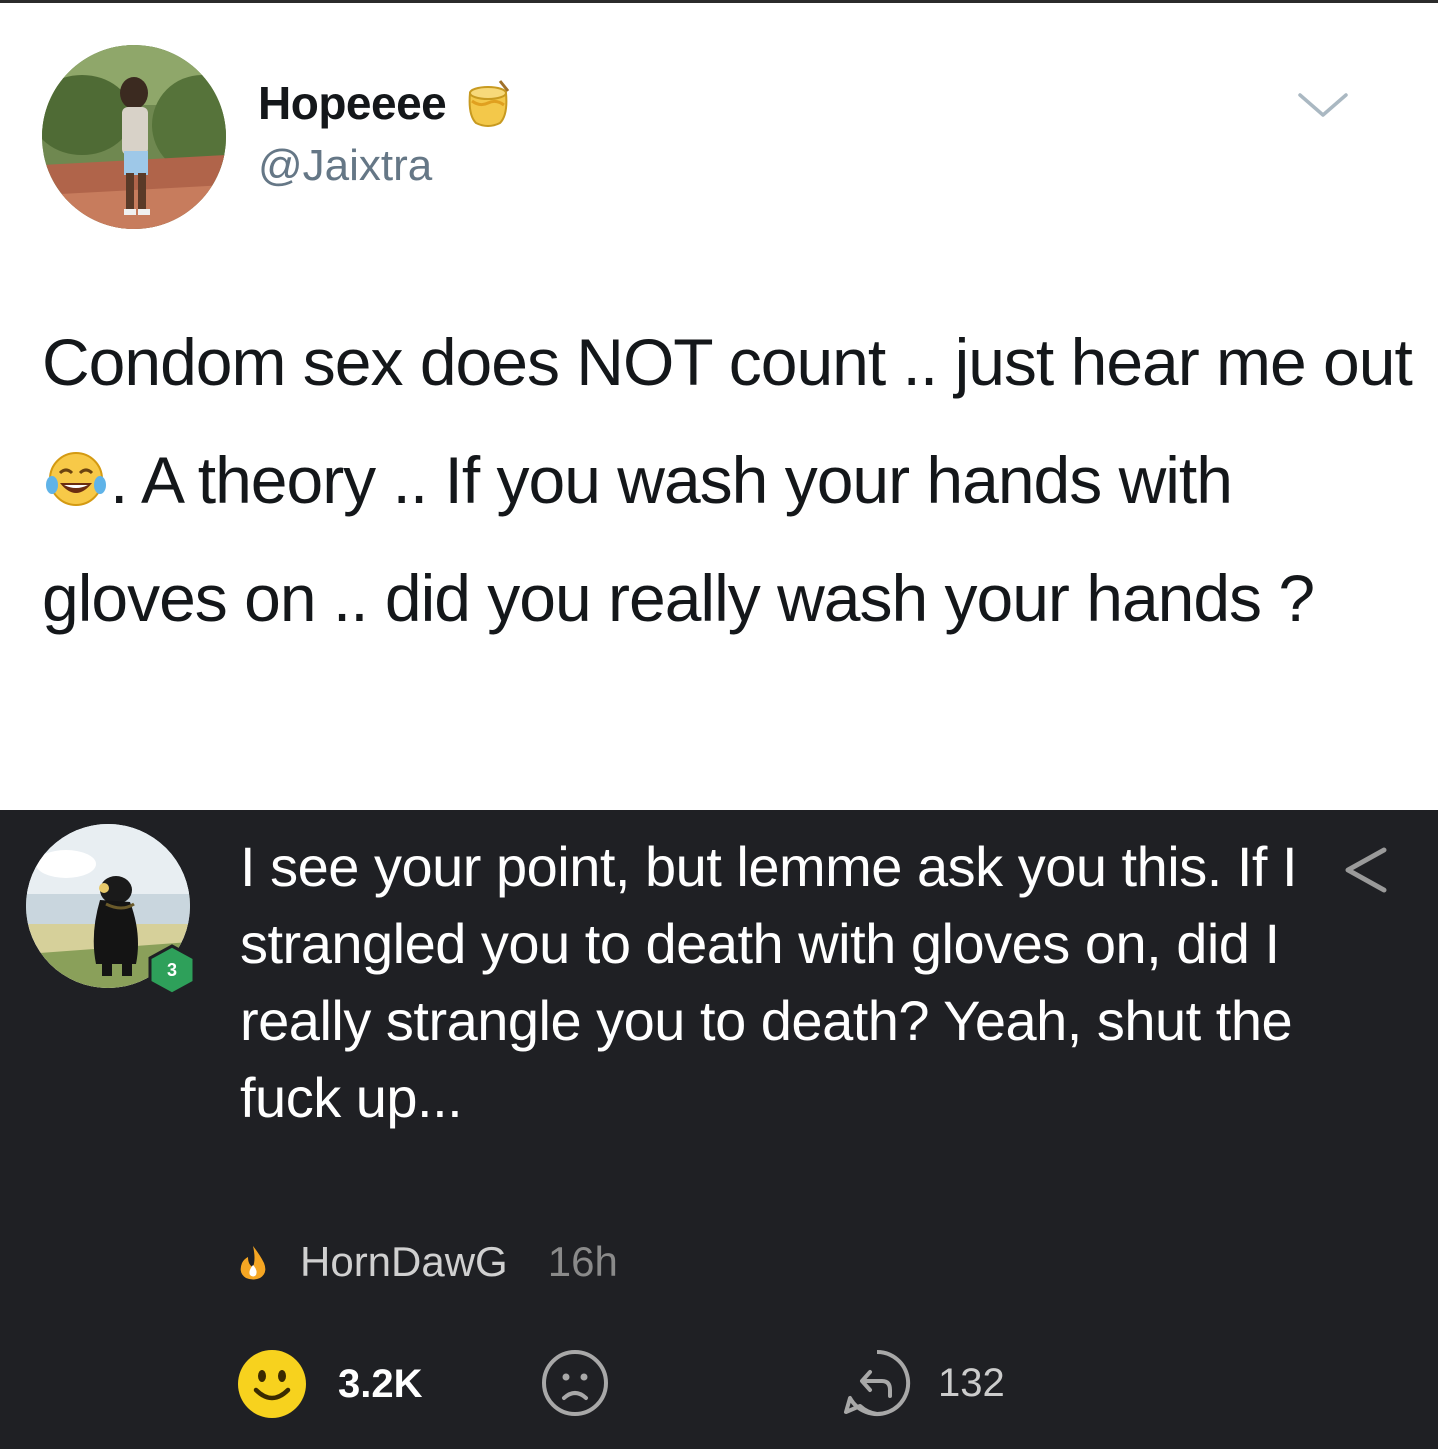  I want to click on reply-icon, so click(877, 1382).